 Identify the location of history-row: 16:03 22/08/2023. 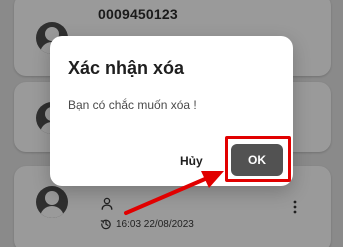
(147, 224).